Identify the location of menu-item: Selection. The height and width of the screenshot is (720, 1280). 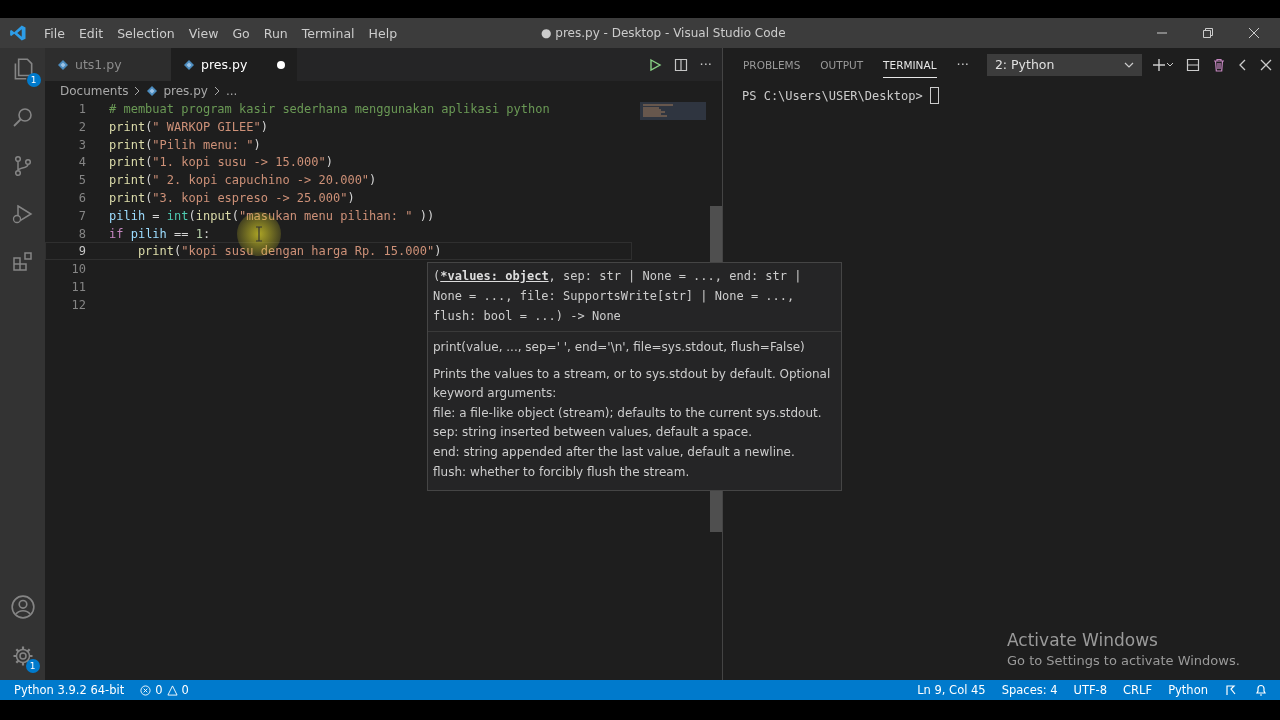
(146, 33).